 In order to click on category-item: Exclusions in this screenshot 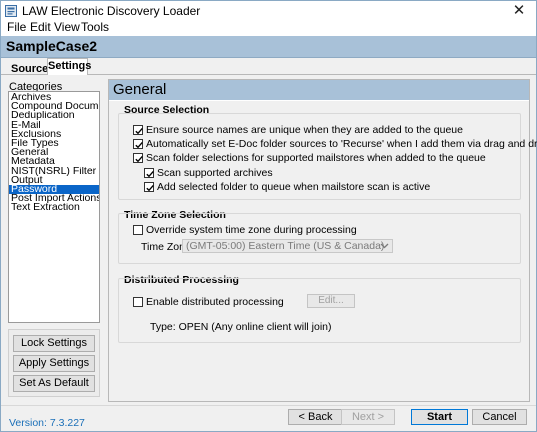, I will do `click(54, 134)`.